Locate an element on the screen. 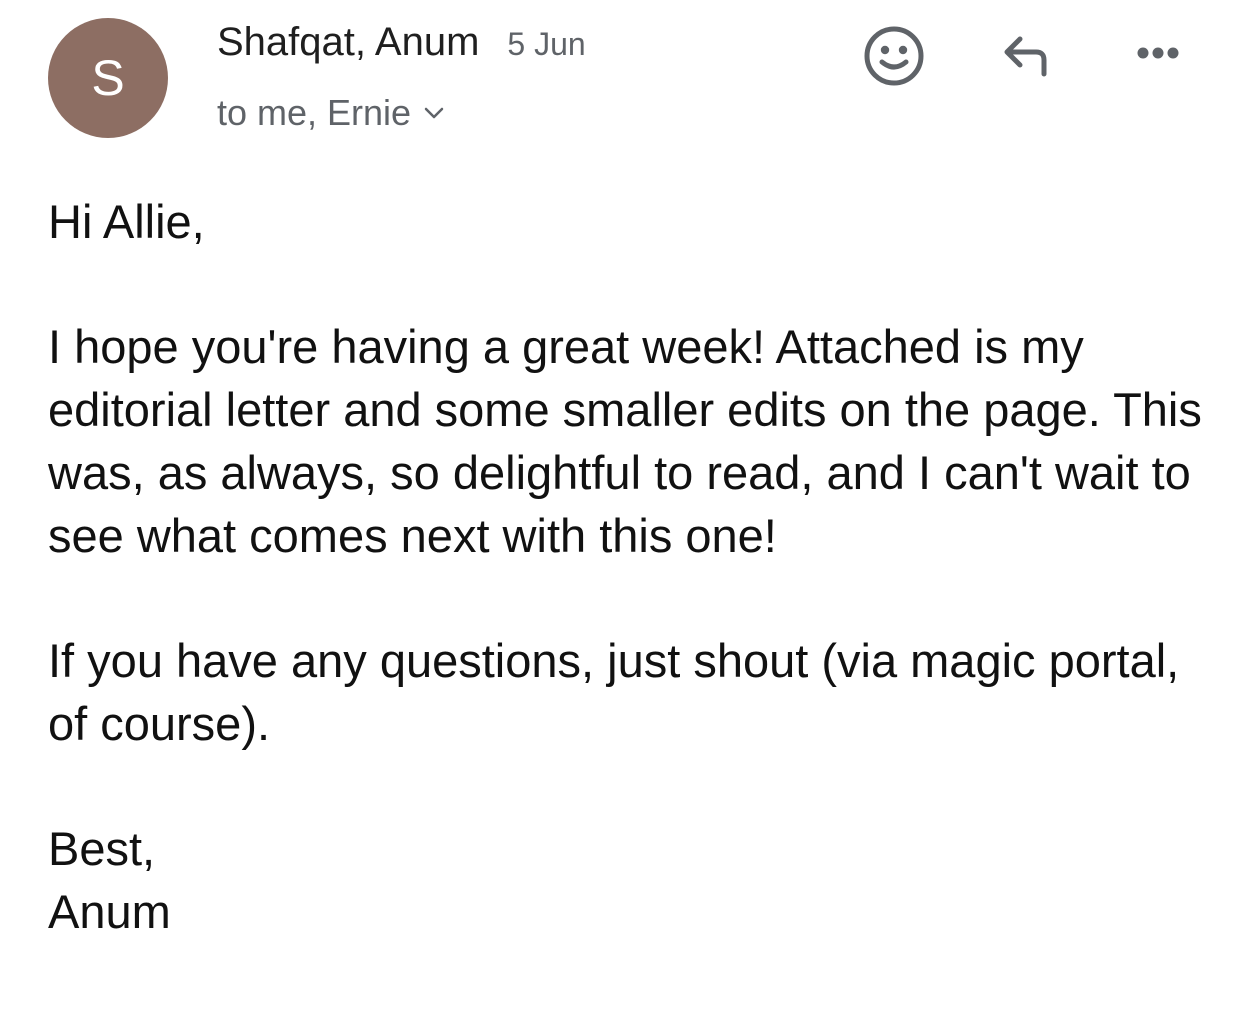  recipients-toggle: to me, Ernie is located at coordinates (331, 113).